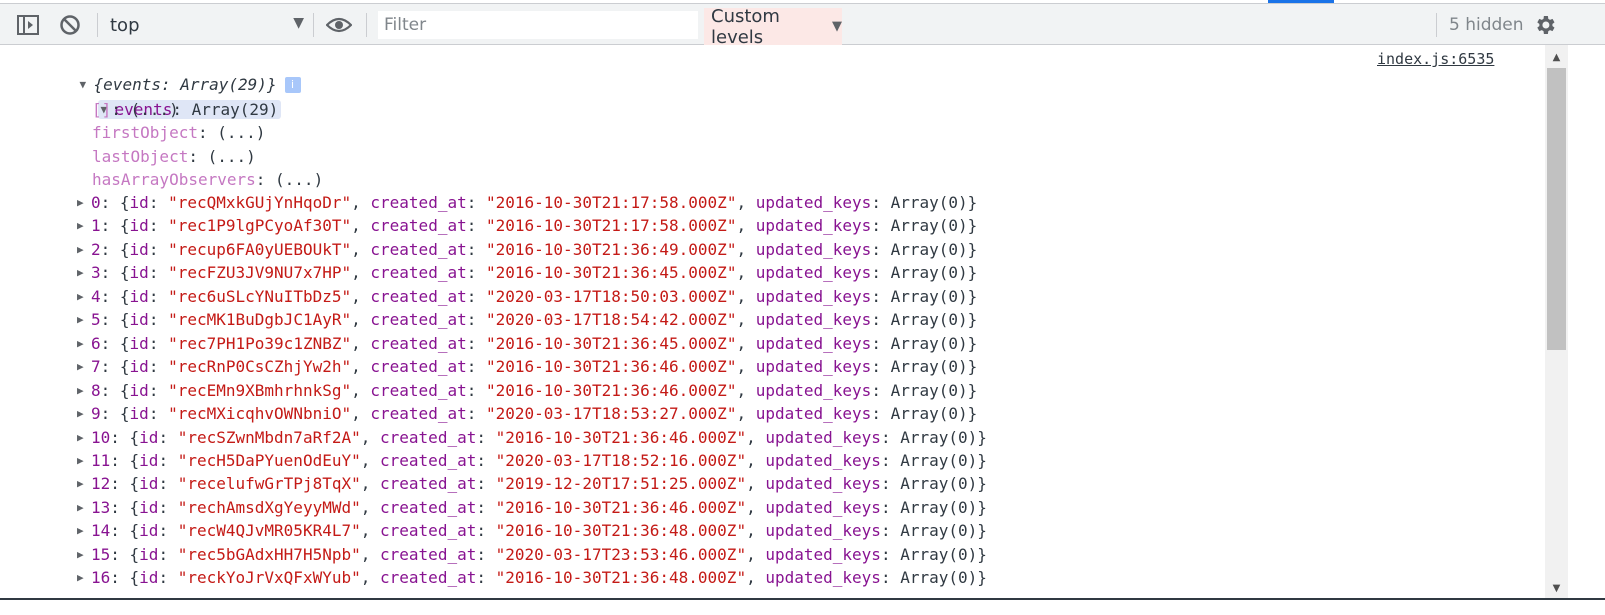  I want to click on array-meta-property: hasArrayObservers: (...), so click(207, 179).